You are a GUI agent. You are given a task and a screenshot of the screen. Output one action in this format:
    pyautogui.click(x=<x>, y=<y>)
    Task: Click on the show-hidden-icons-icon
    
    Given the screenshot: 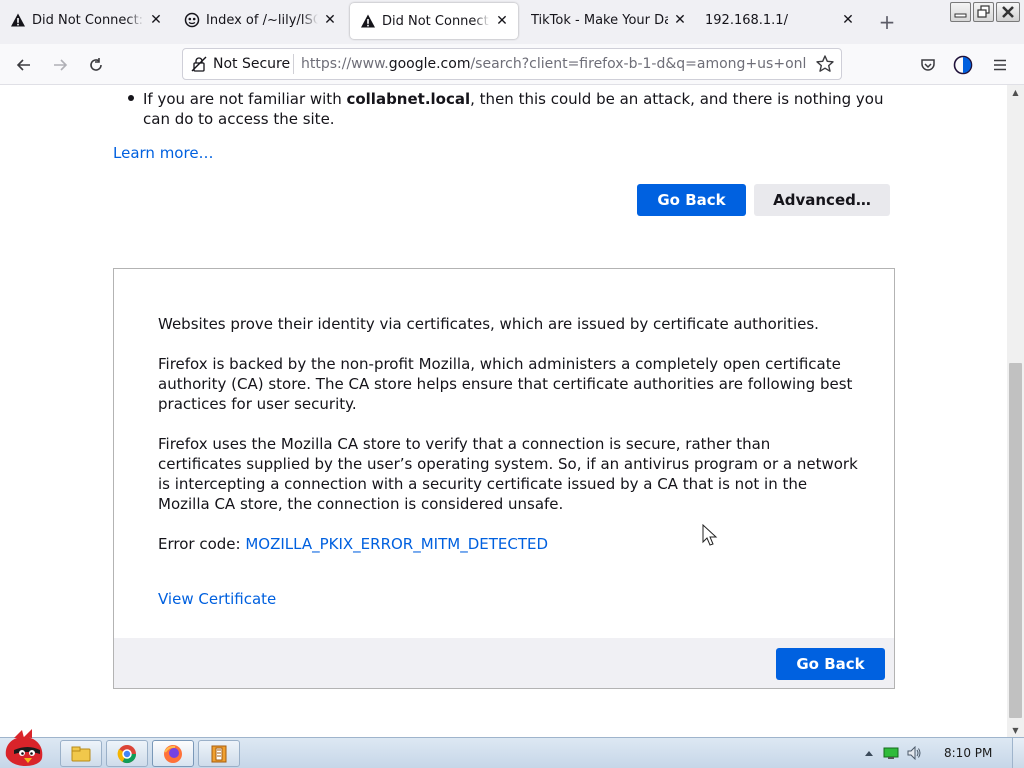 What is the action you would take?
    pyautogui.click(x=869, y=753)
    